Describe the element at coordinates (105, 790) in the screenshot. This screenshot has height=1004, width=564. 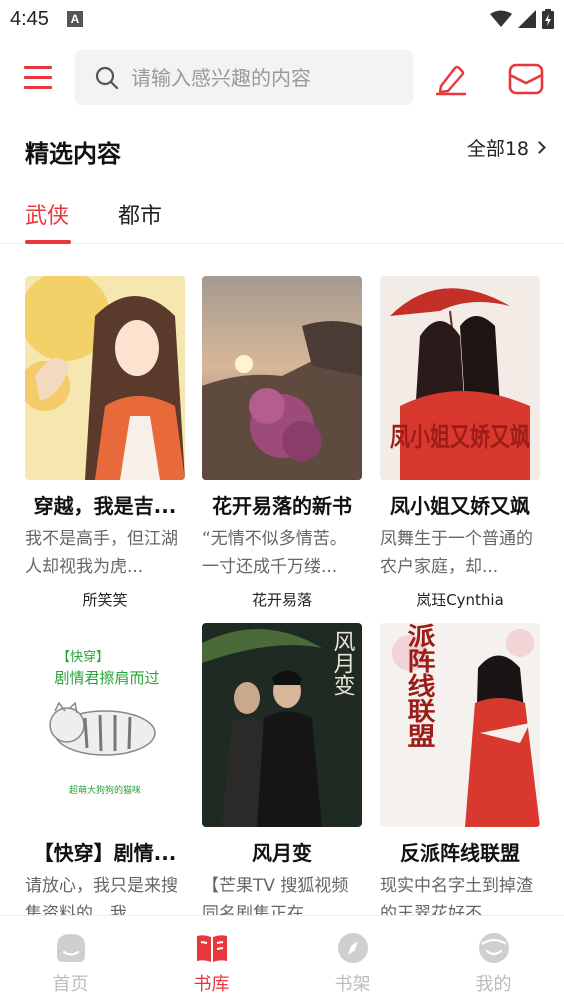
I see `cover-bottom-text: 超萌大狗狗的猫咪` at that location.